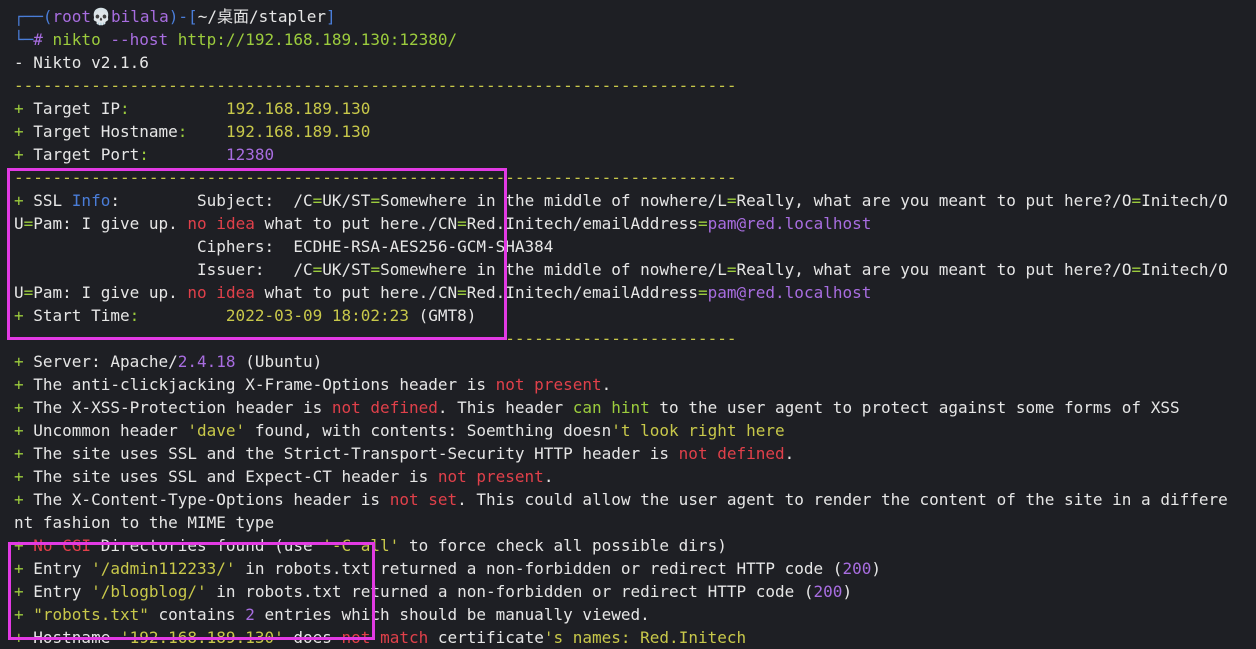 This screenshot has height=649, width=1256. I want to click on terminal-line: Ciphers: ECDHE-RSA-AES256-GCM-SHA384, so click(635, 246).